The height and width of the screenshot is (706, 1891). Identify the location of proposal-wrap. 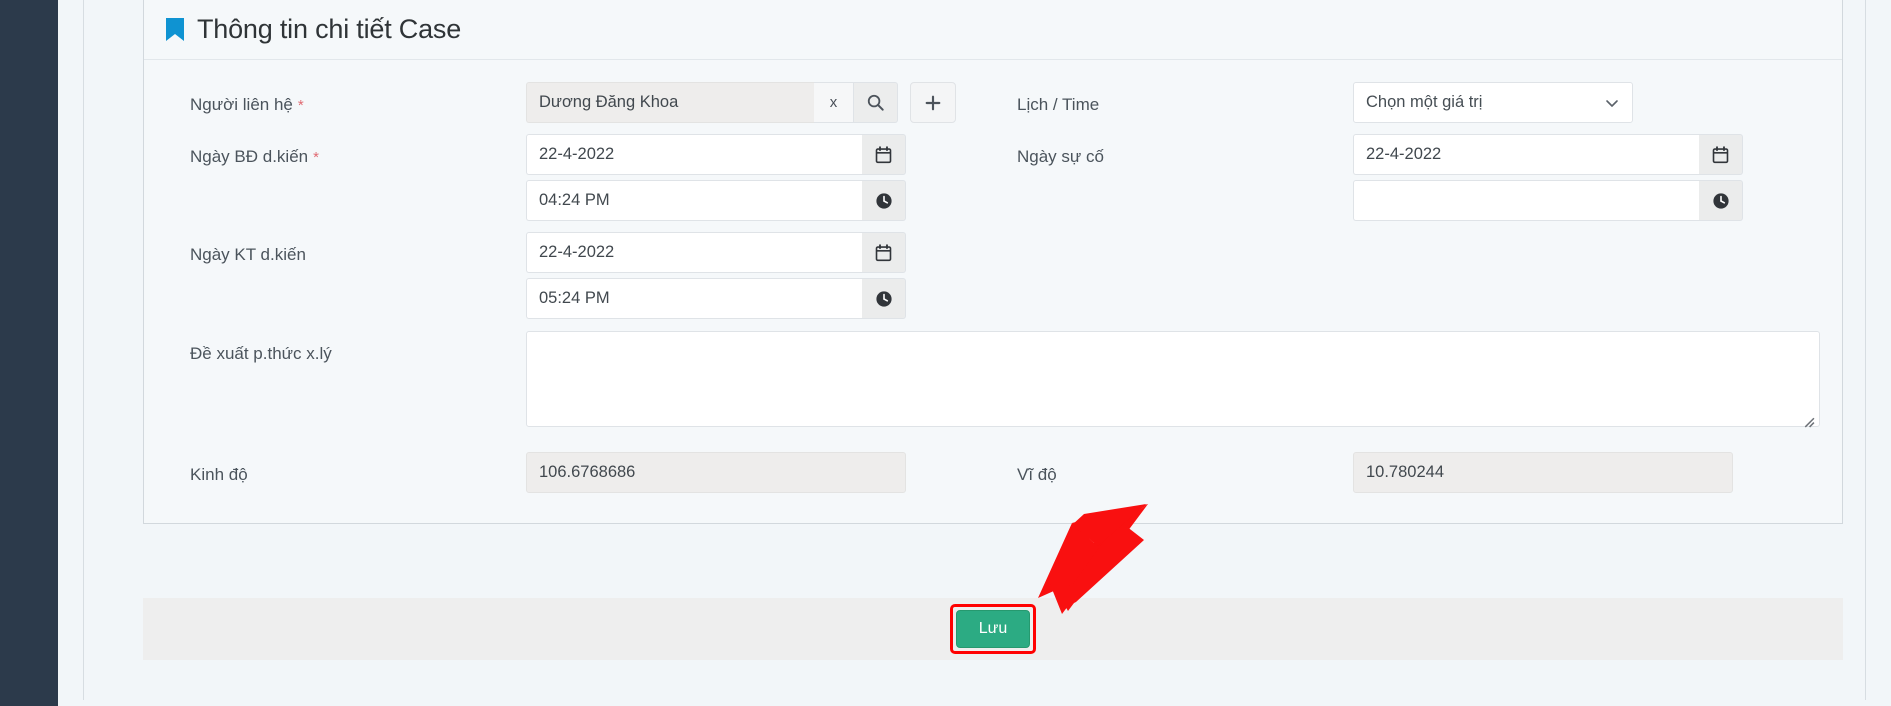
(1173, 381).